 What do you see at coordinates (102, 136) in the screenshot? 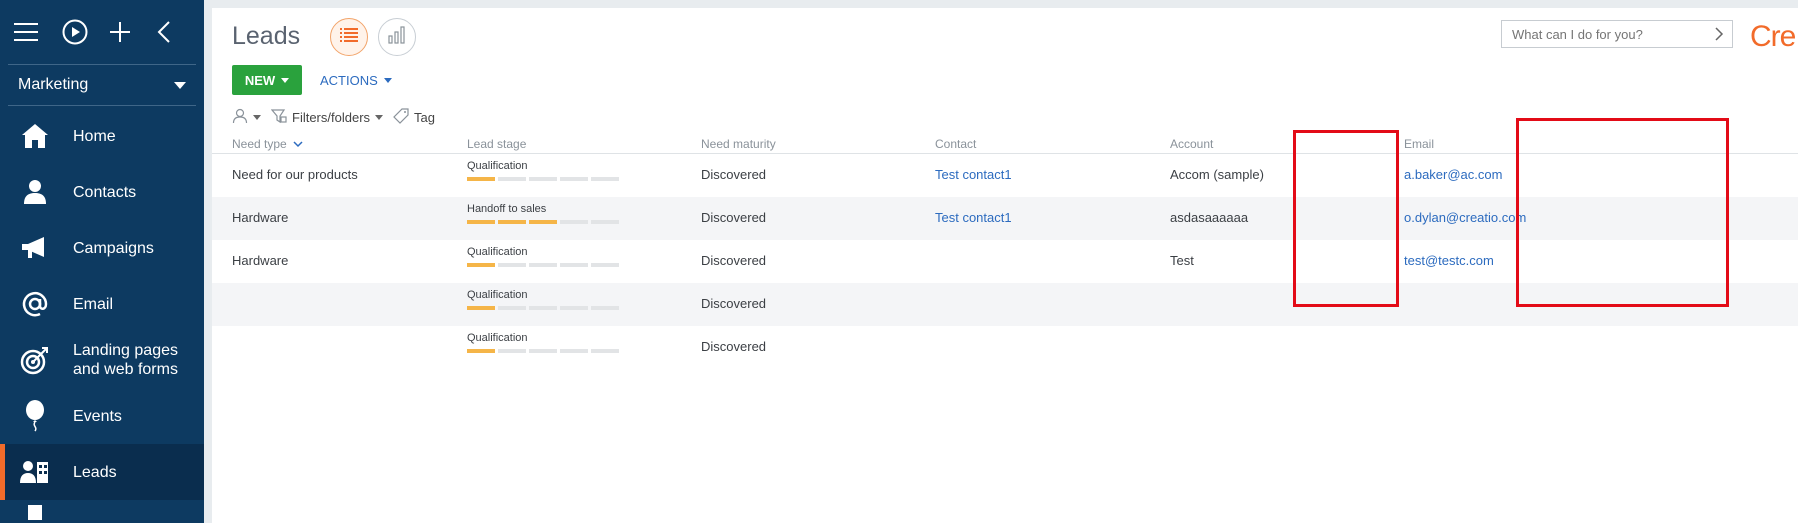
I see `sidebar-item-home: Home` at bounding box center [102, 136].